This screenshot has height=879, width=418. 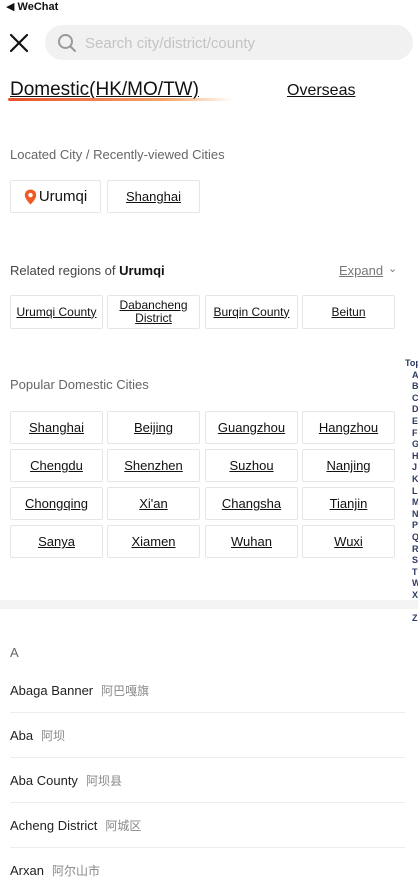 I want to click on related-region-chip: Beitun, so click(x=348, y=312).